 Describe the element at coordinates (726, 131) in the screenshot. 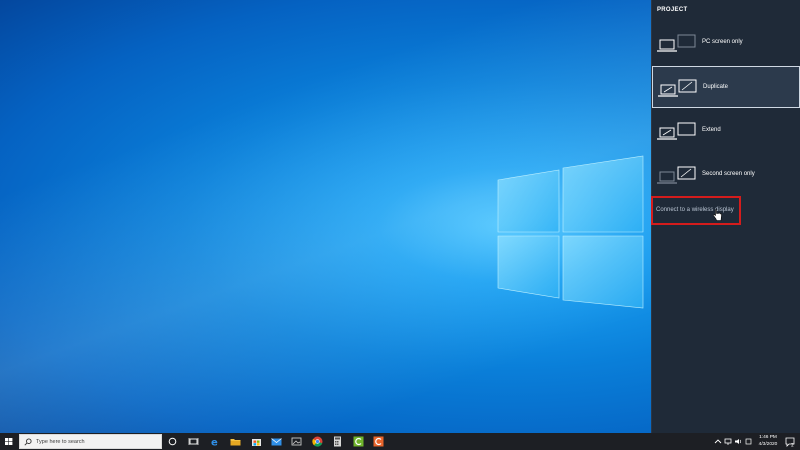

I see `option-extend: Extend` at that location.